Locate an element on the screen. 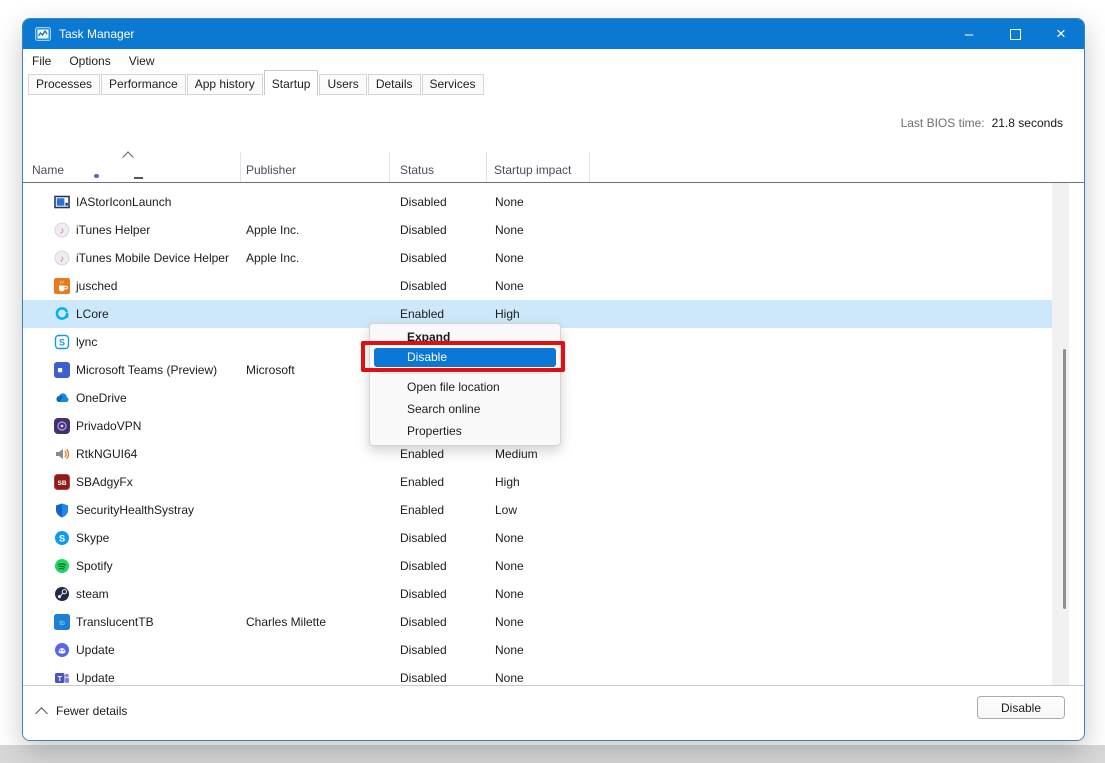 The width and height of the screenshot is (1105, 763). table-row: IAStorIconLaunch Disabled None is located at coordinates (540, 202).